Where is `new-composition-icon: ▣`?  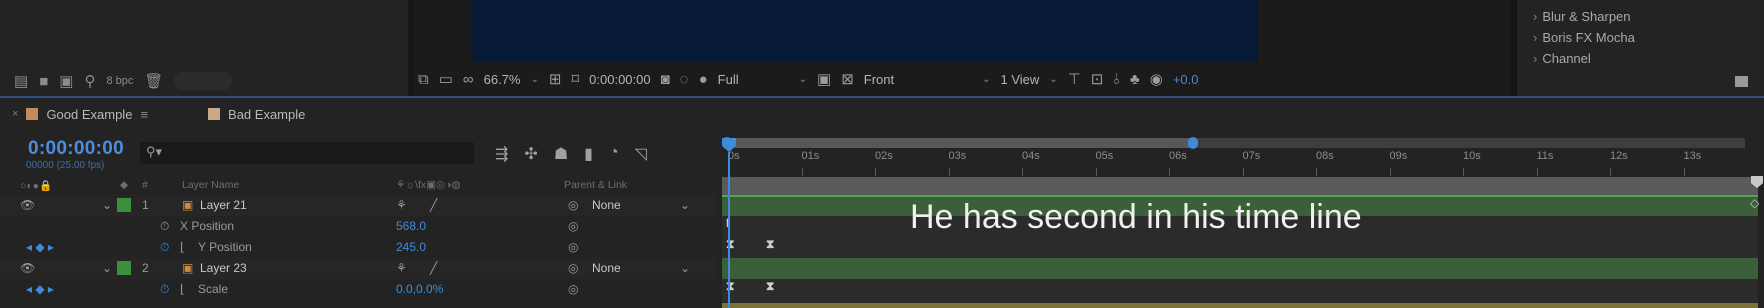 new-composition-icon: ▣ is located at coordinates (66, 81).